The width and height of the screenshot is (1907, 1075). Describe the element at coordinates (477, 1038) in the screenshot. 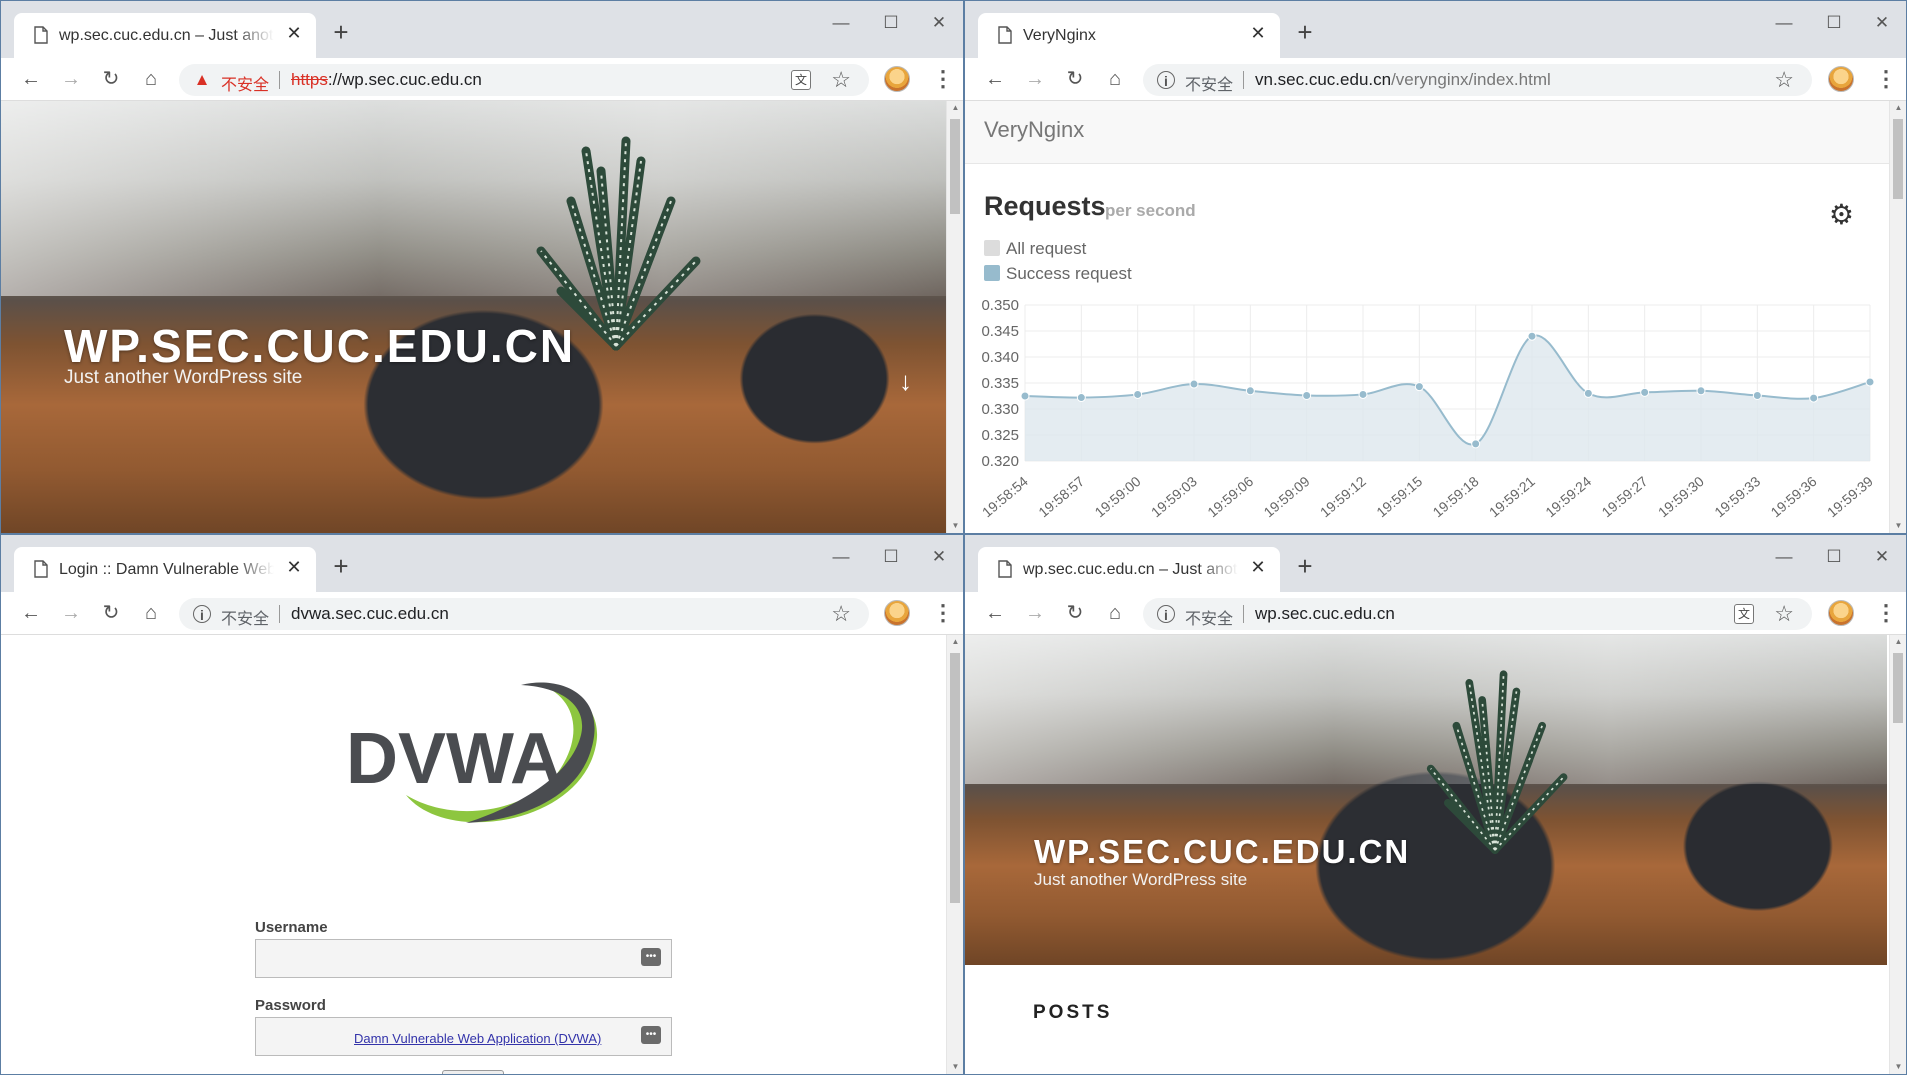

I see `autofill-suggestion-link: Damn Vulnerable Web Application (DVWA)` at that location.